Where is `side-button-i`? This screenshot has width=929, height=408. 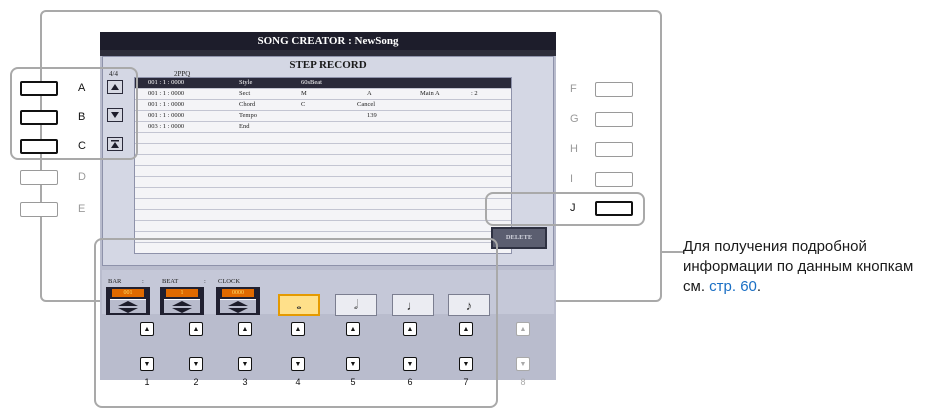 side-button-i is located at coordinates (614, 179).